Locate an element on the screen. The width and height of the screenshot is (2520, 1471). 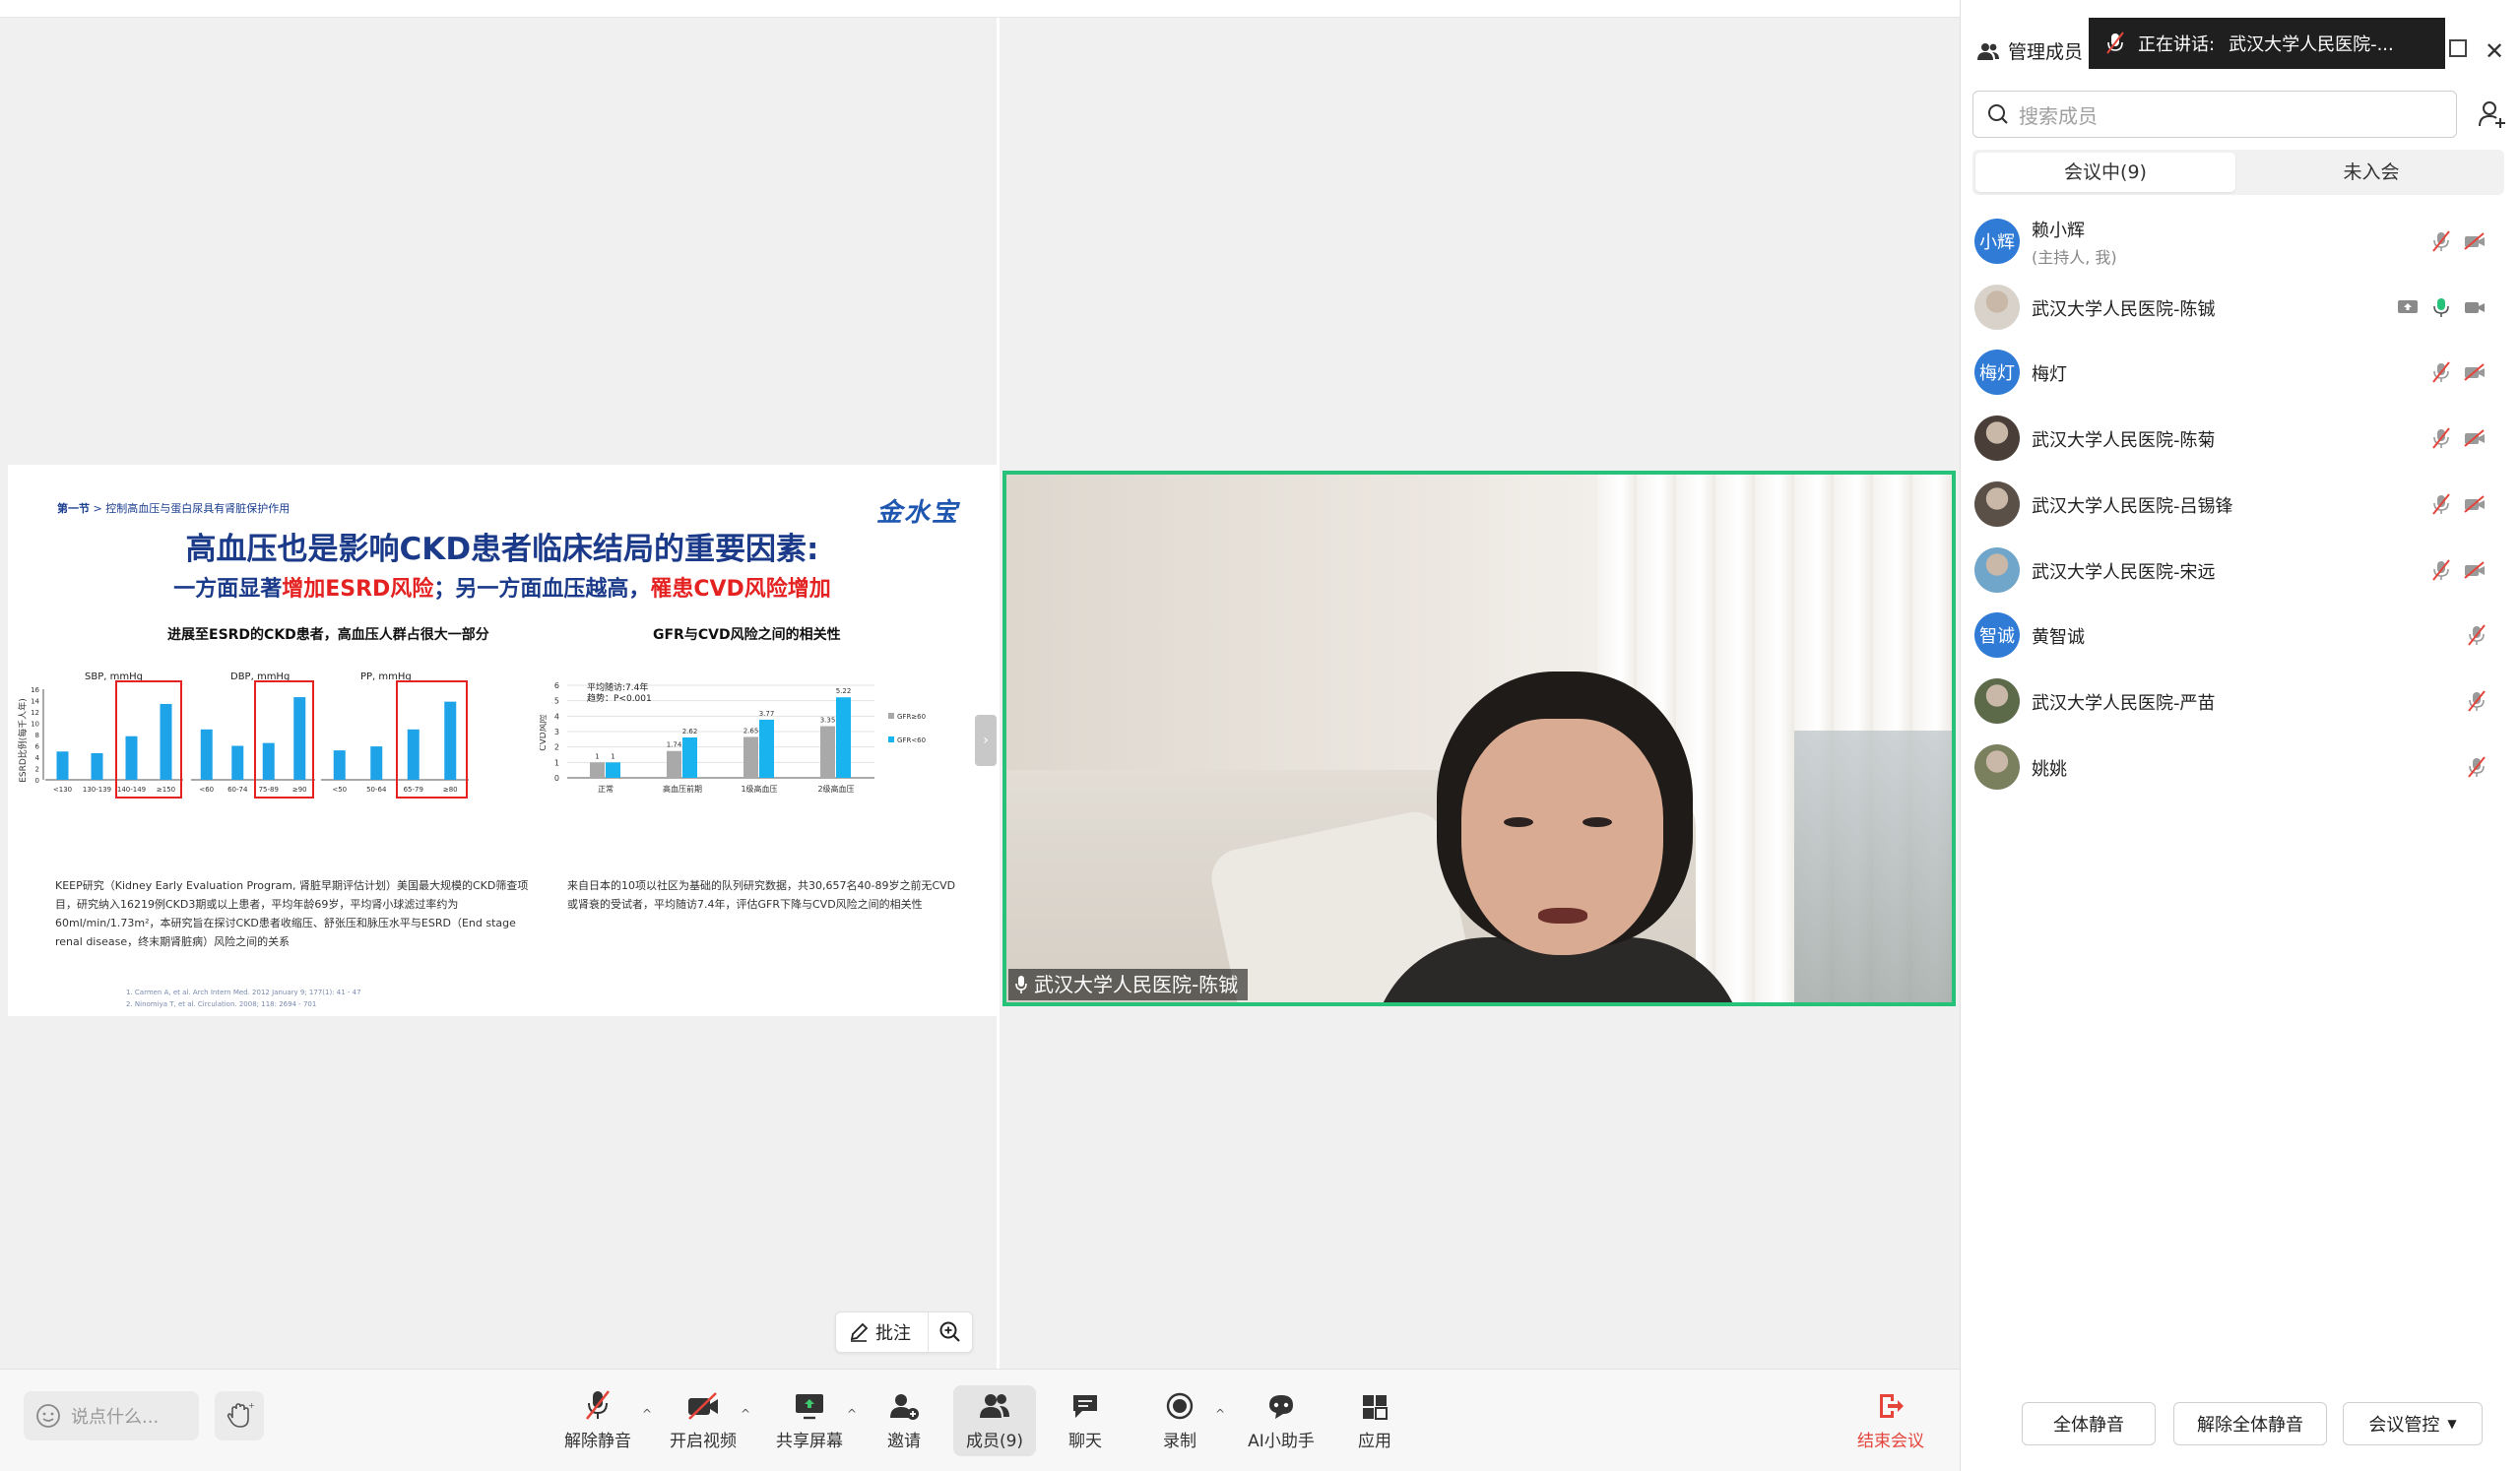
video-options-caret: ^ is located at coordinates (745, 1414).